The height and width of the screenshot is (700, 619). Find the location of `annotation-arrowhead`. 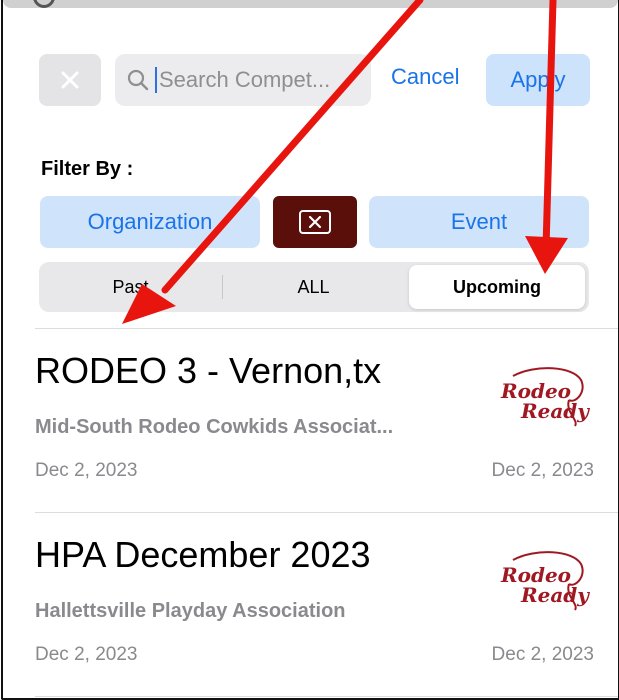

annotation-arrowhead is located at coordinates (546, 255).